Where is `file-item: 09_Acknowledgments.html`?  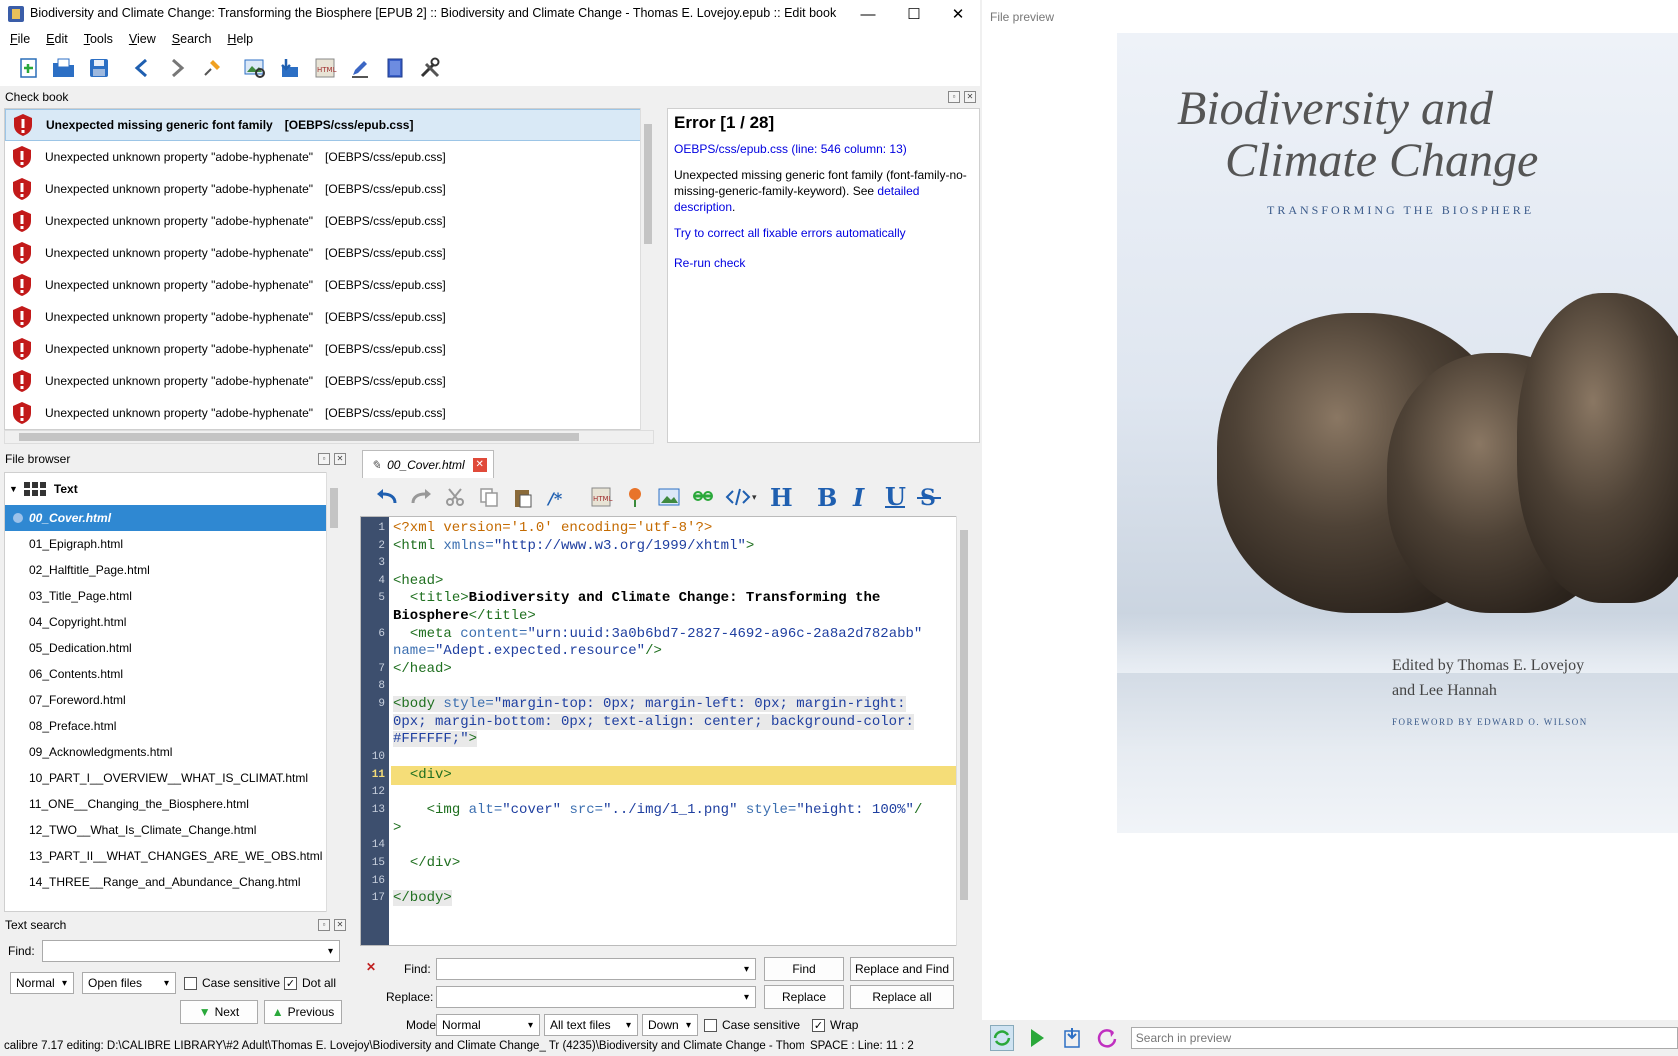 file-item: 09_Acknowledgments.html is located at coordinates (172, 752).